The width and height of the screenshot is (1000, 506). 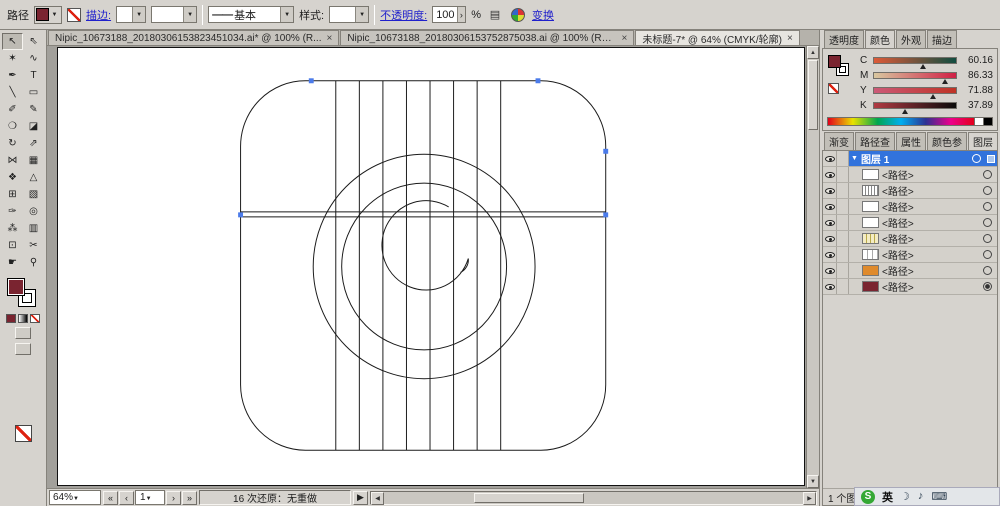 I want to click on document-tab: 未标题-7* @ 64% (CMYK/轮廓) ×, so click(x=717, y=37).